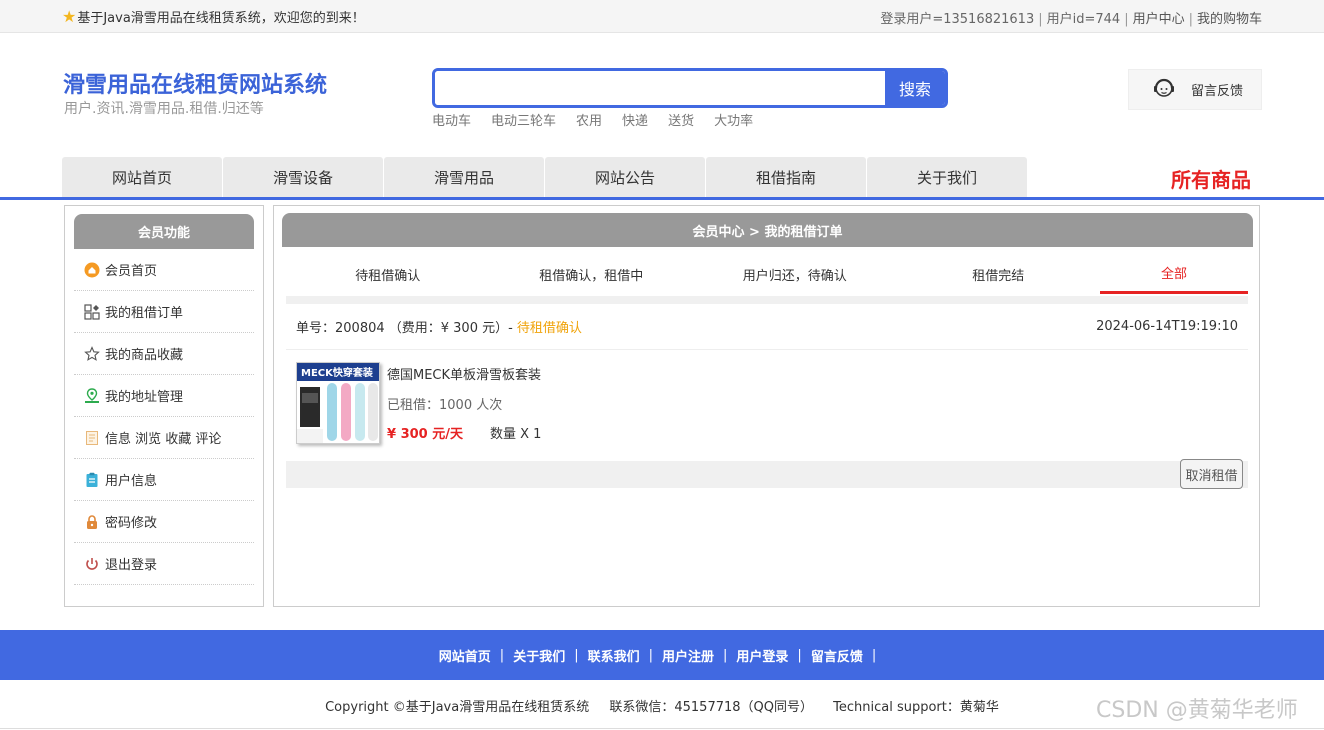 This screenshot has height=730, width=1324. I want to click on rent-count: 已租借：1000 人次, so click(445, 405).